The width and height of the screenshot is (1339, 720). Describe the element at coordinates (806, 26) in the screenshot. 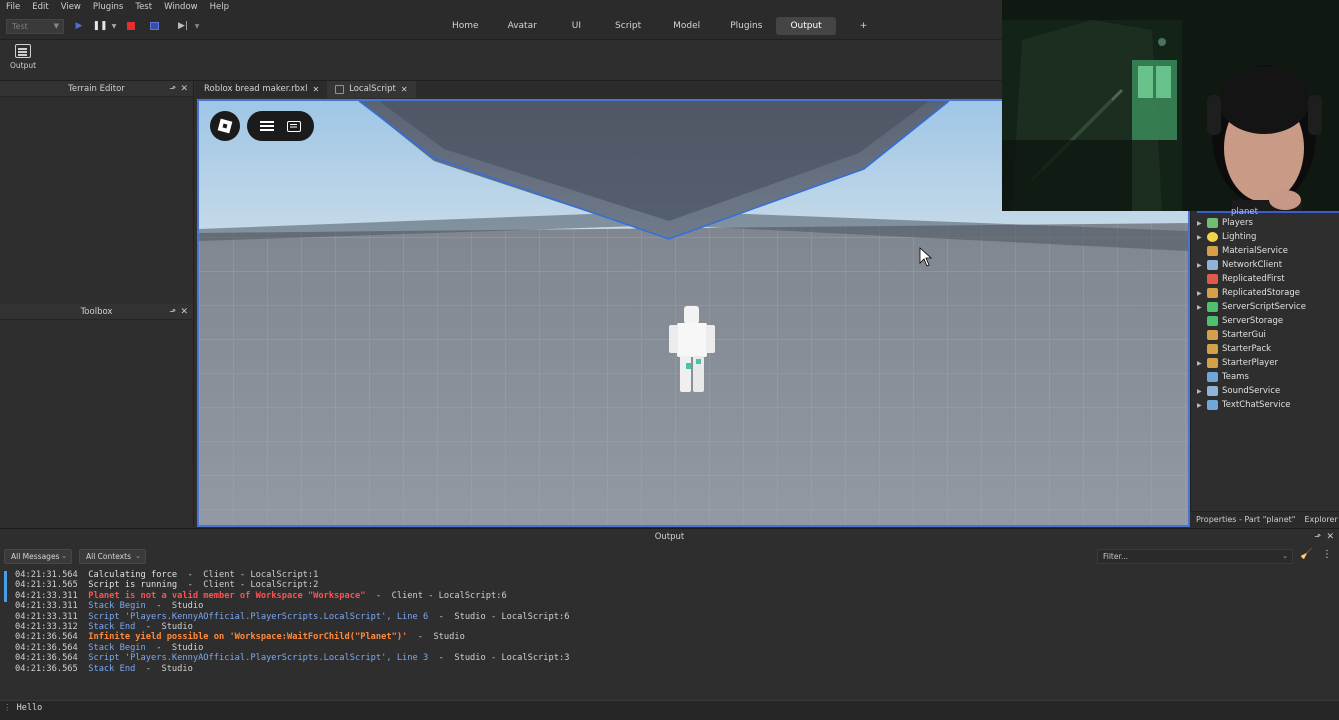

I see `tab-output: Output` at that location.